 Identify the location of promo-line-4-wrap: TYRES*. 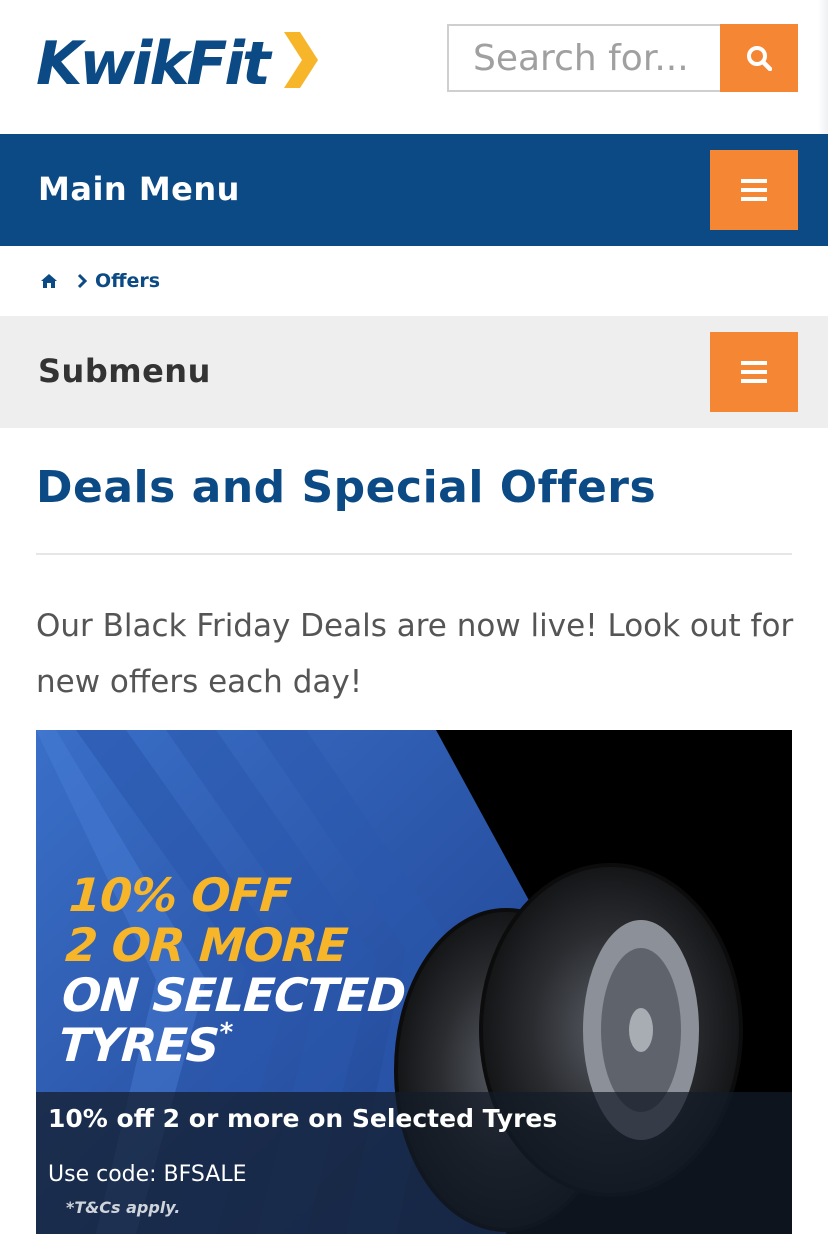
(229, 1045).